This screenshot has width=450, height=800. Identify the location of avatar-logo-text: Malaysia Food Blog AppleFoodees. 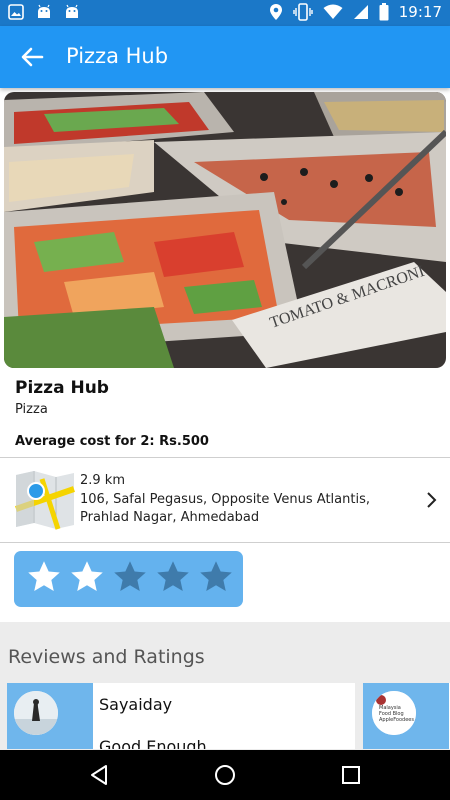
(396, 714).